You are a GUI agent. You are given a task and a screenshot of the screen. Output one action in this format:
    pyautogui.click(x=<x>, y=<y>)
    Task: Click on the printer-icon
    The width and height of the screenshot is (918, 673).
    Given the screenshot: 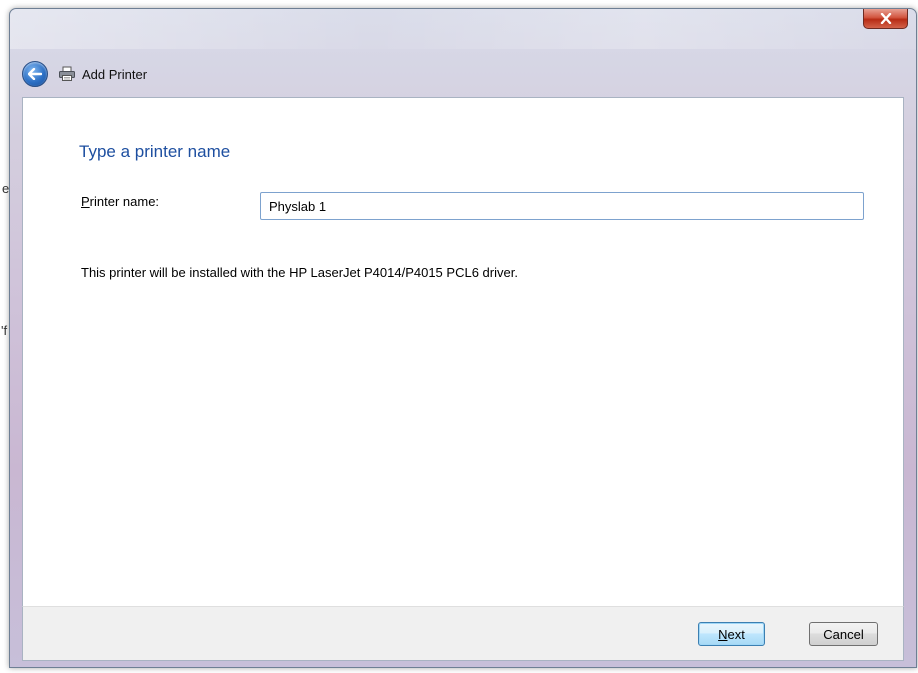 What is the action you would take?
    pyautogui.click(x=67, y=74)
    